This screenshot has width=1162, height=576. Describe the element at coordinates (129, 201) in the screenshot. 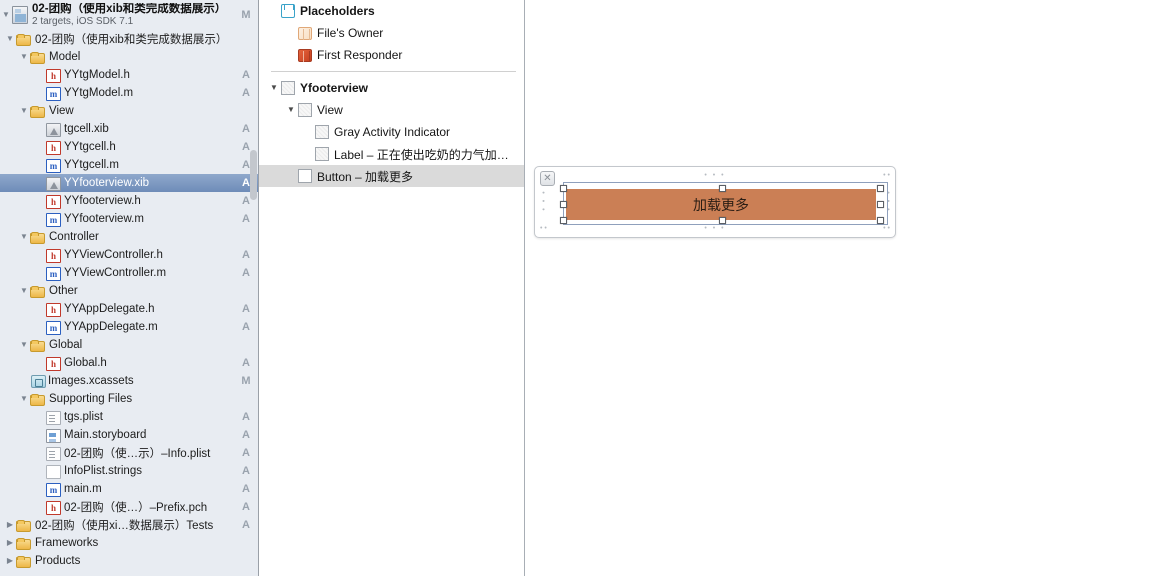

I see `navigator-row: h YYfooterview.h A` at that location.